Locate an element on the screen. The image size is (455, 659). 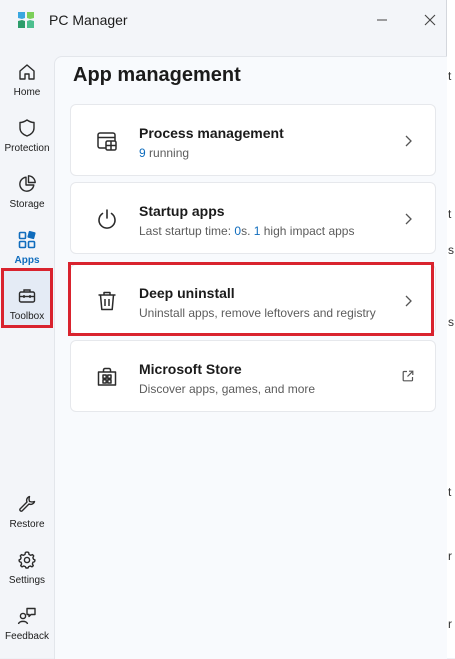
sidebar-item-label: Storage is located at coordinates (27, 204).